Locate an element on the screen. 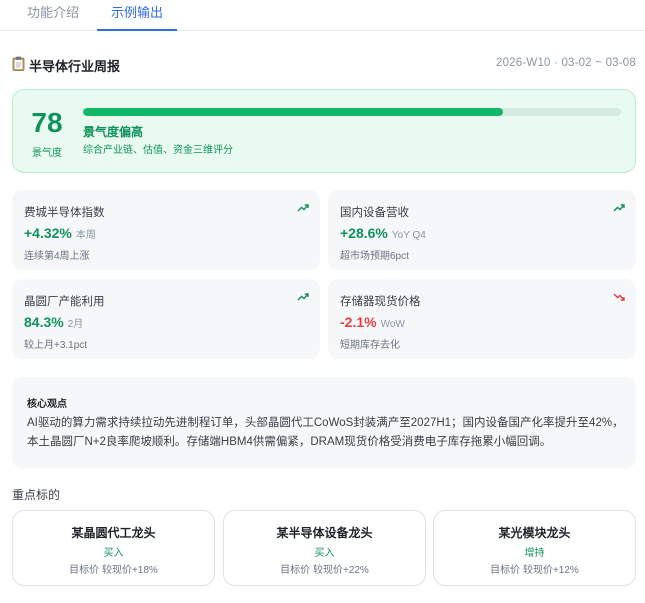 Image resolution: width=645 pixels, height=603 pixels. sentiment-status: 景气度偏高 is located at coordinates (113, 132).